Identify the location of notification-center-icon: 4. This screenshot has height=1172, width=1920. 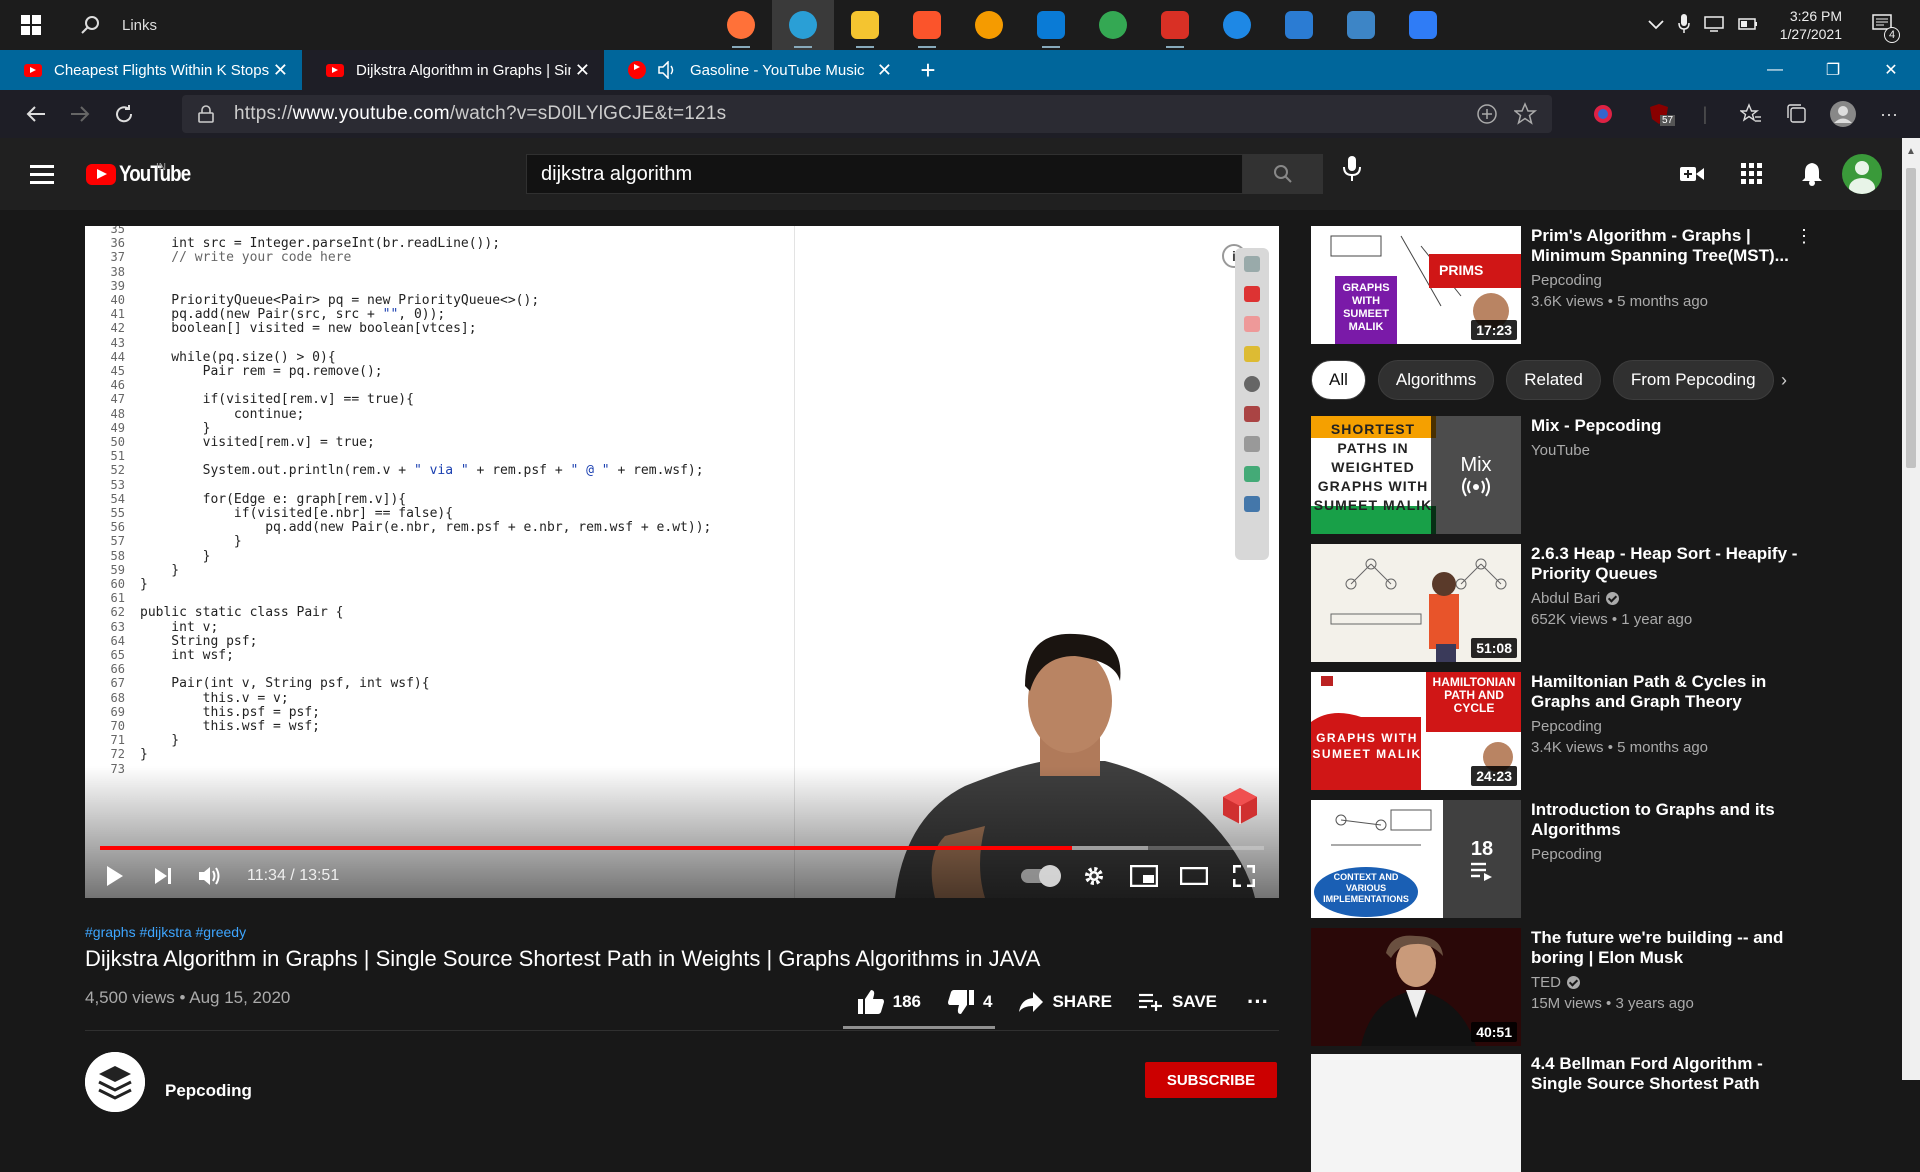
(1886, 28).